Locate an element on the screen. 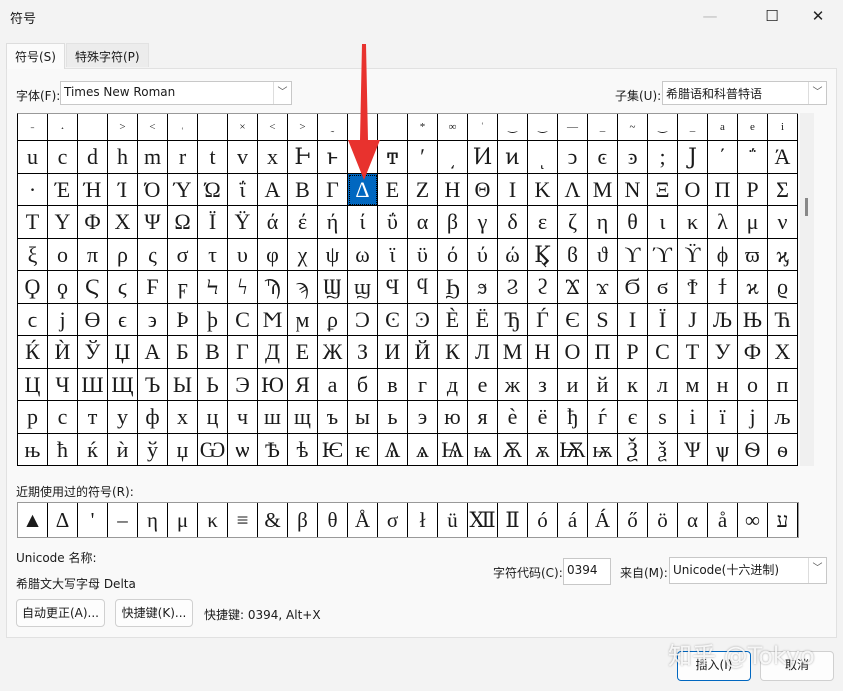 The width and height of the screenshot is (843, 691). symbol-cell: η is located at coordinates (603, 222).